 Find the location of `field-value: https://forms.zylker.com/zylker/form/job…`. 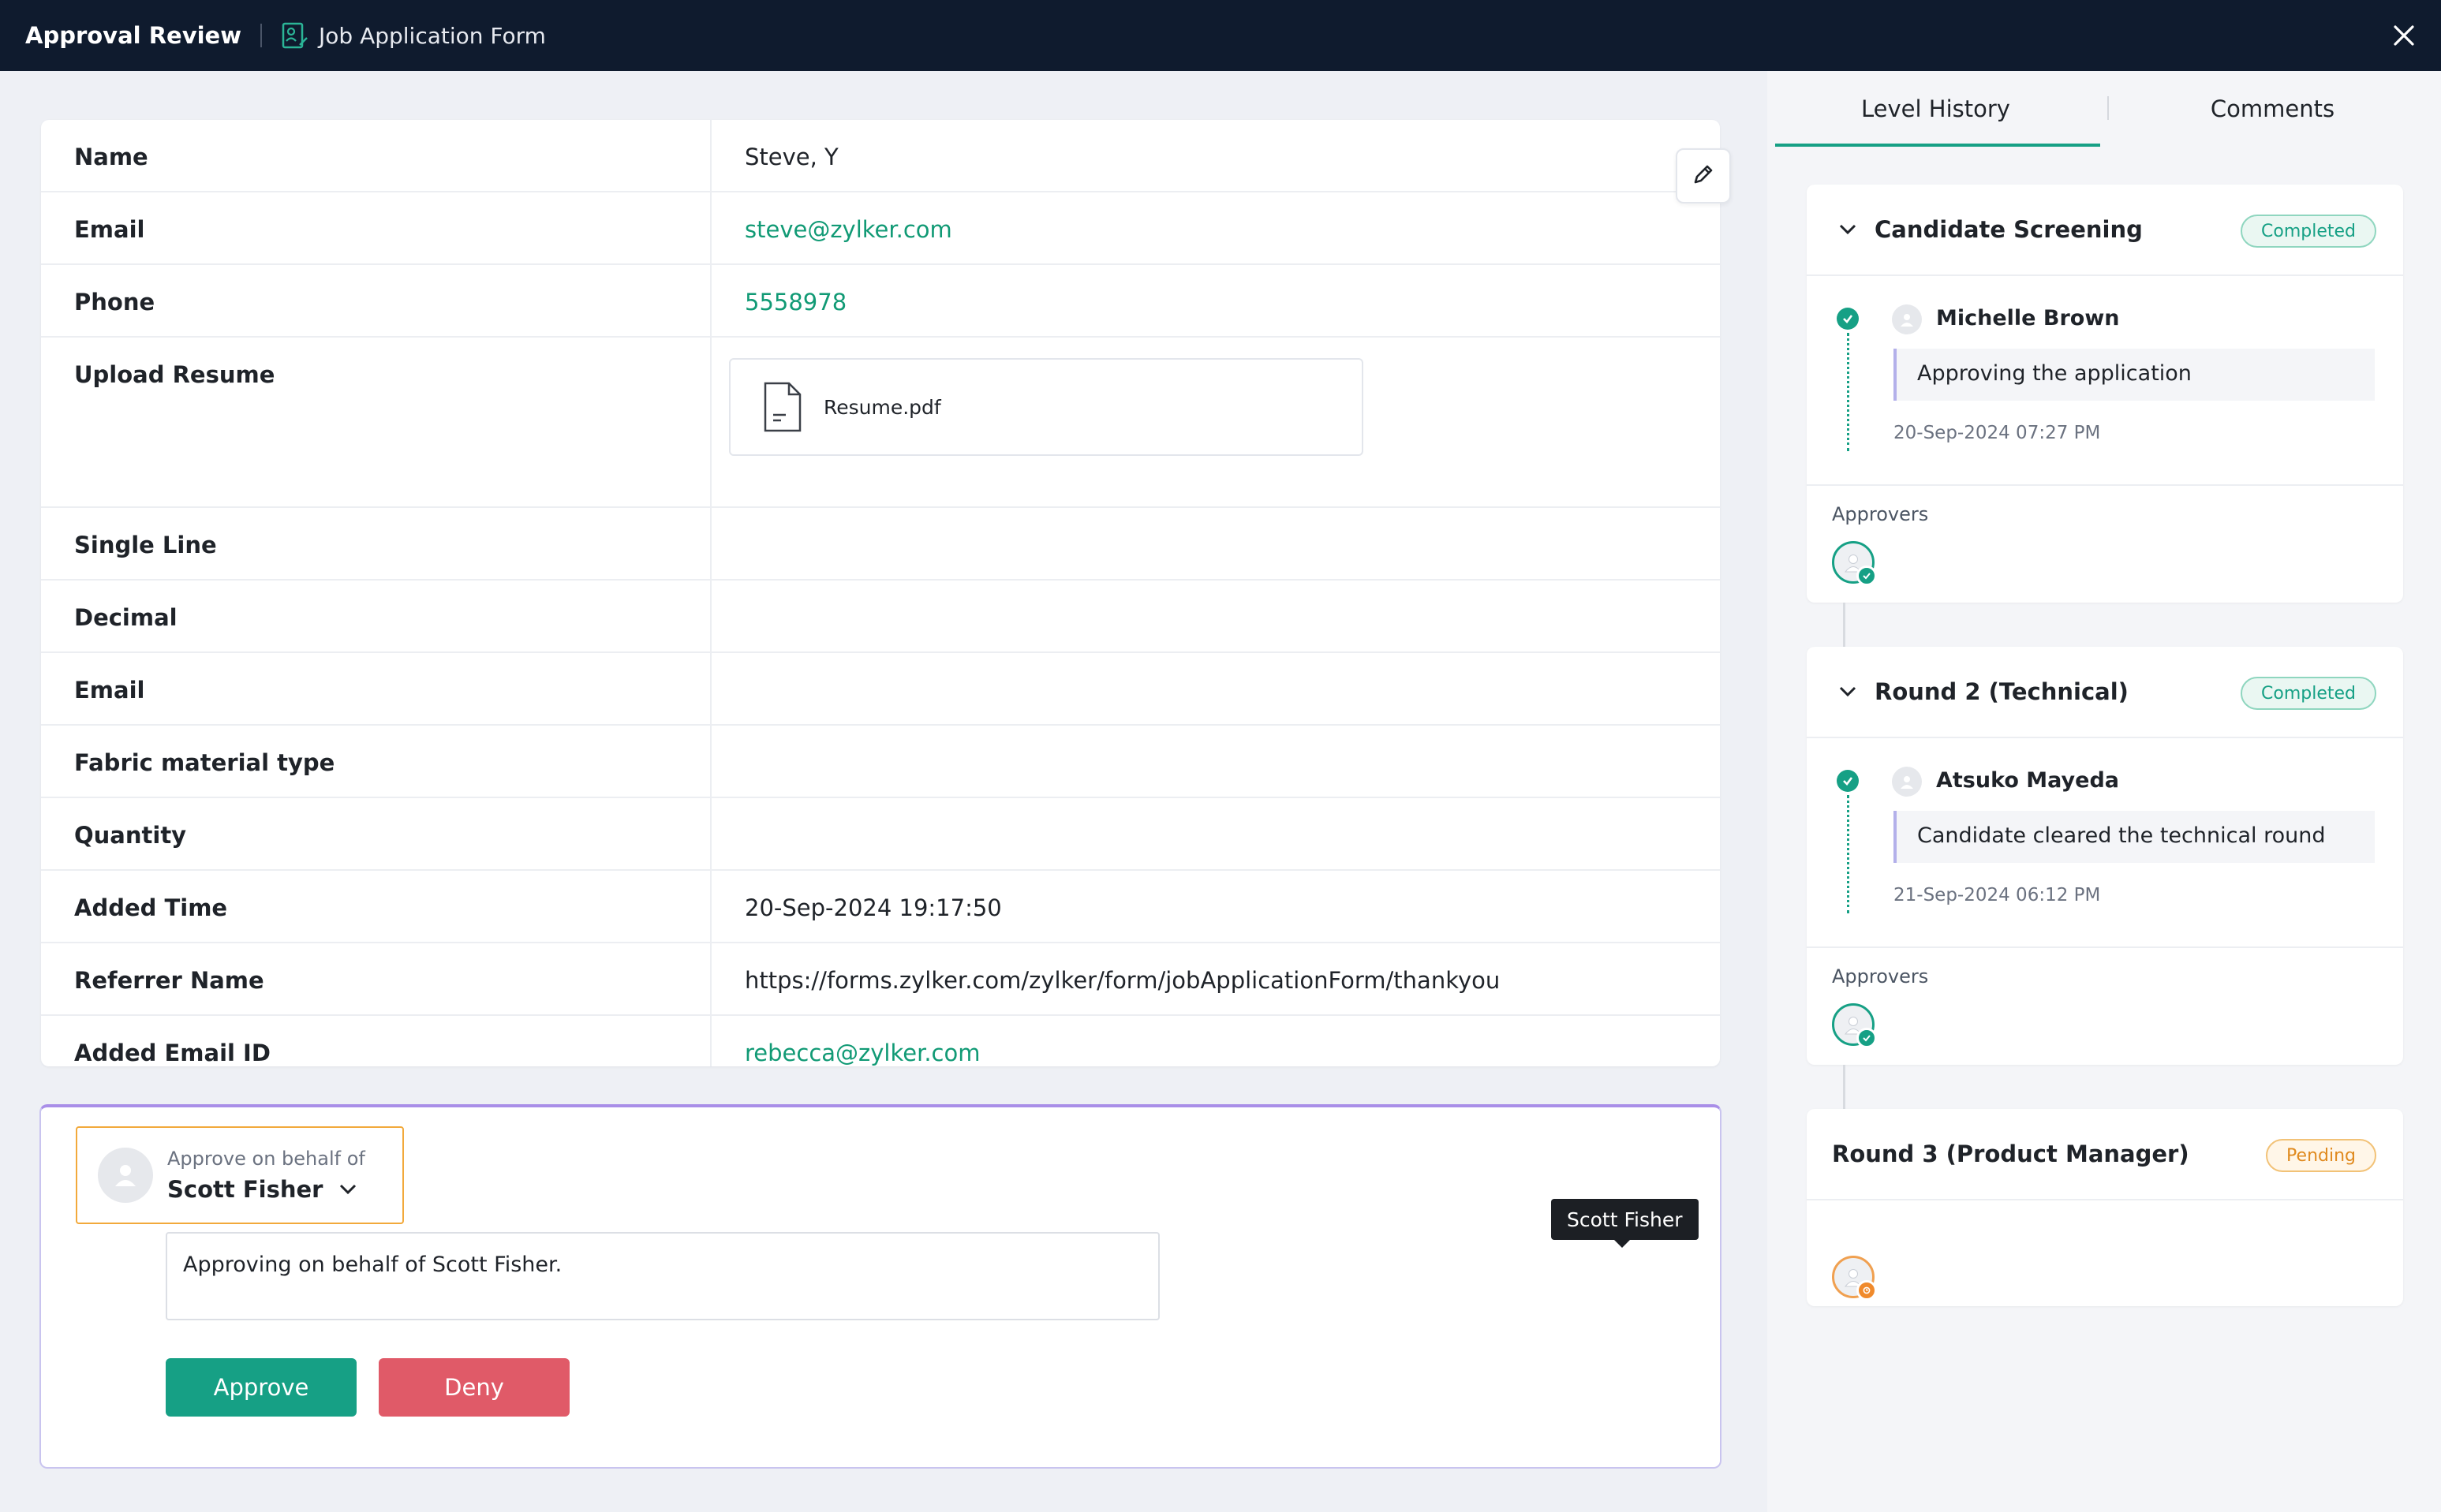

field-value: https://forms.zylker.com/zylker/form/job… is located at coordinates (1123, 980).